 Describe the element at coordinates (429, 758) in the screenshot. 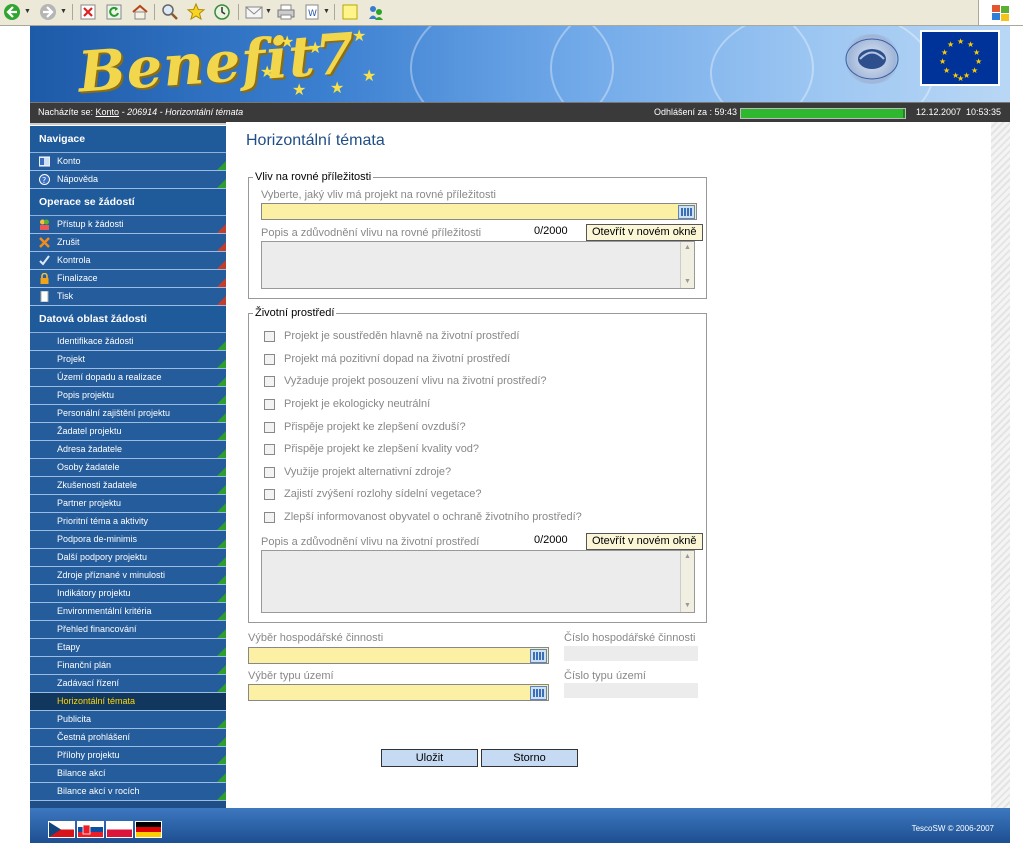

I see `save-button: Uložit` at that location.